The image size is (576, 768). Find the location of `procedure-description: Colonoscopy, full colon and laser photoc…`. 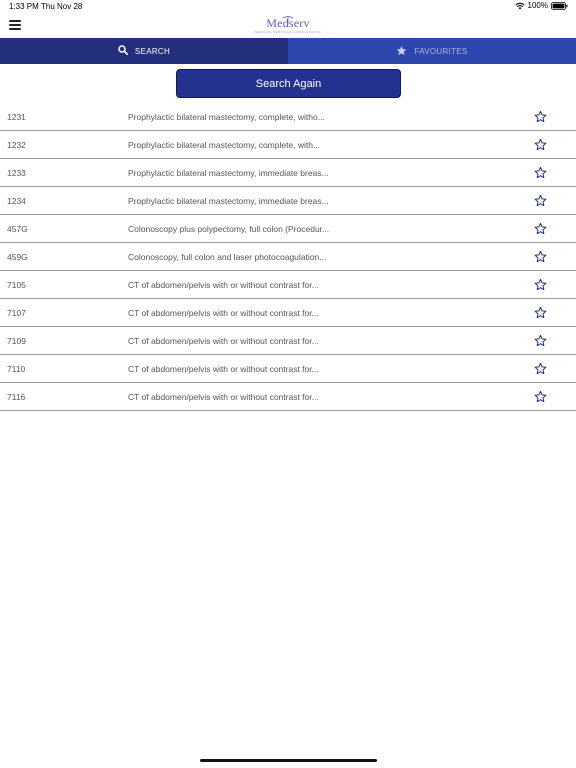

procedure-description: Colonoscopy, full colon and laser photoc… is located at coordinates (227, 257).